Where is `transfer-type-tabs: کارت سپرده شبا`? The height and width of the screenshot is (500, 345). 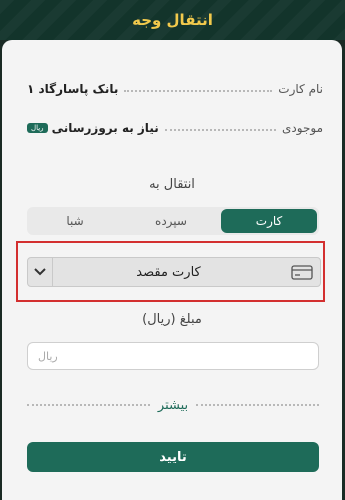
transfer-type-tabs: کارت سپرده شبا is located at coordinates (173, 221).